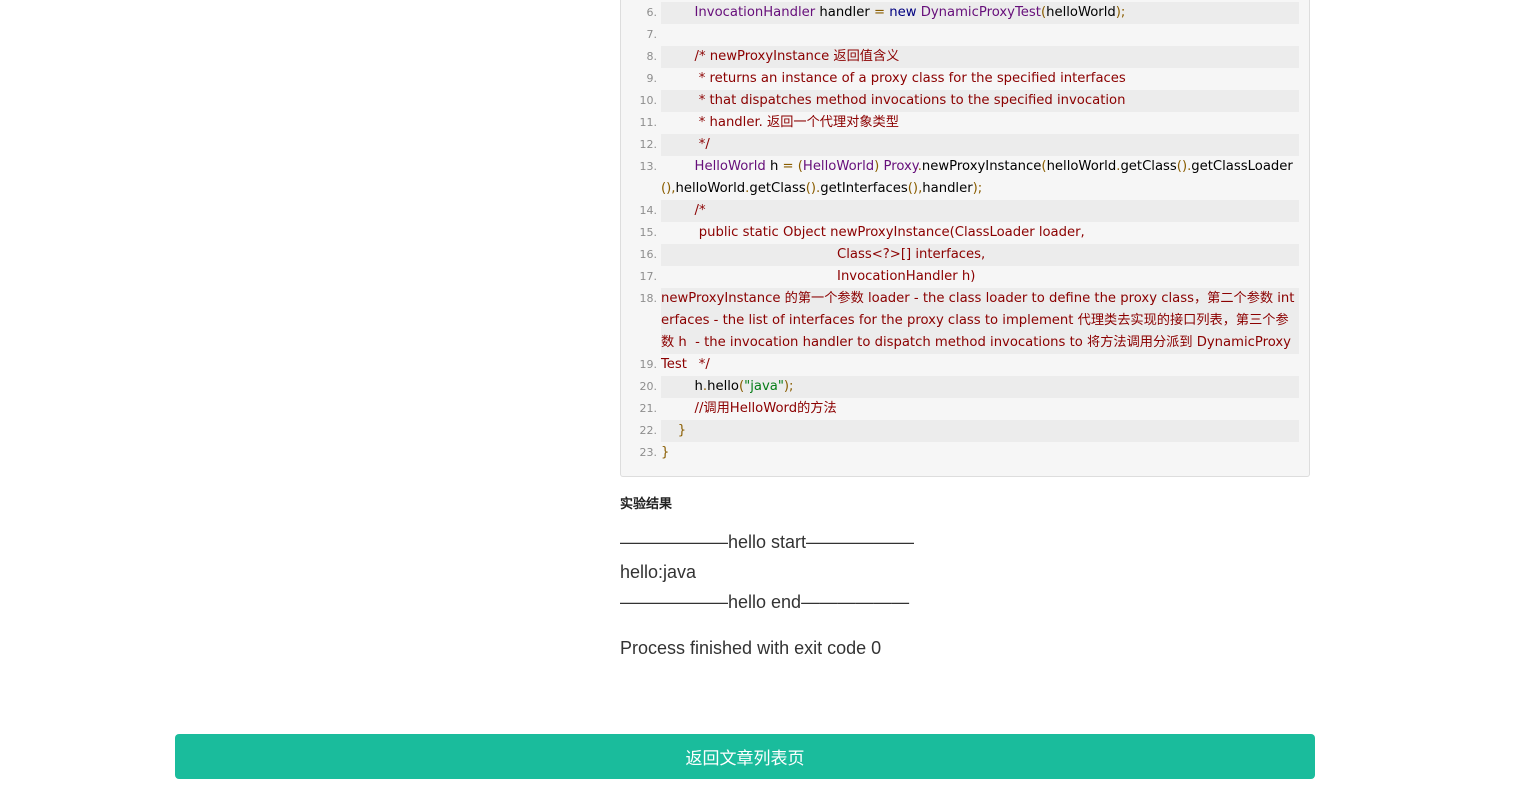 This screenshot has height=795, width=1538. I want to click on code-line: 20. h.hello("java");, so click(960, 387).